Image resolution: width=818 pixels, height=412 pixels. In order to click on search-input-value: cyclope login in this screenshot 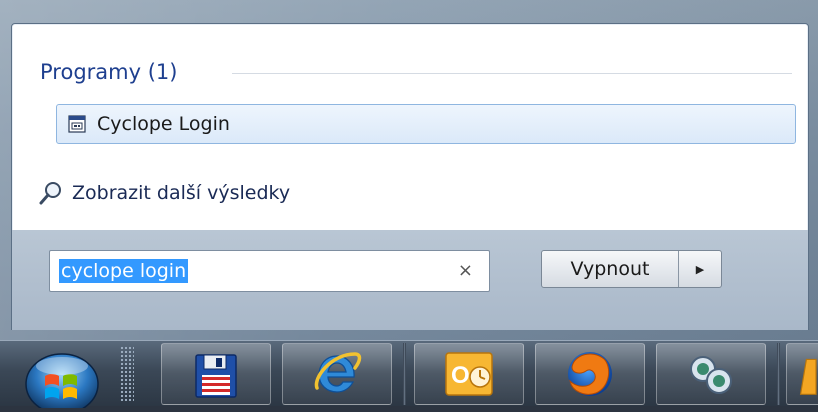, I will do `click(124, 271)`.